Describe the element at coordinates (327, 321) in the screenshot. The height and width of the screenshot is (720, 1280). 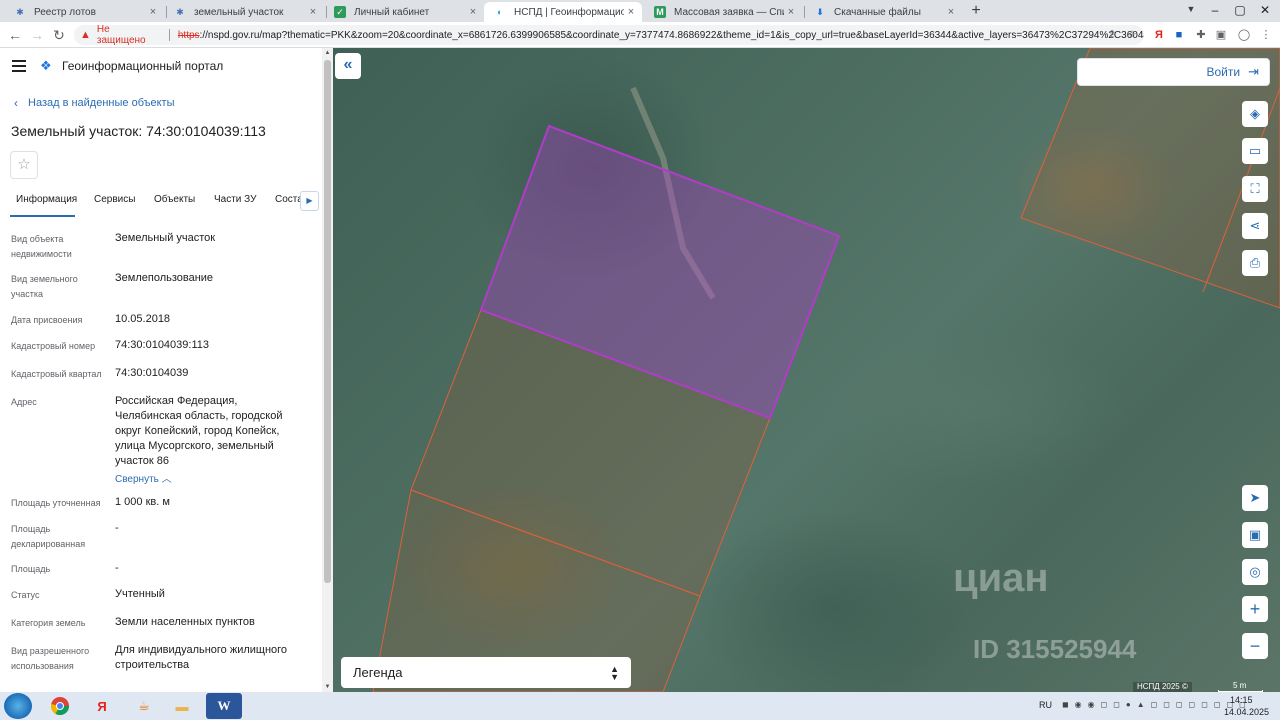
I see `scrollbar-thumb` at that location.